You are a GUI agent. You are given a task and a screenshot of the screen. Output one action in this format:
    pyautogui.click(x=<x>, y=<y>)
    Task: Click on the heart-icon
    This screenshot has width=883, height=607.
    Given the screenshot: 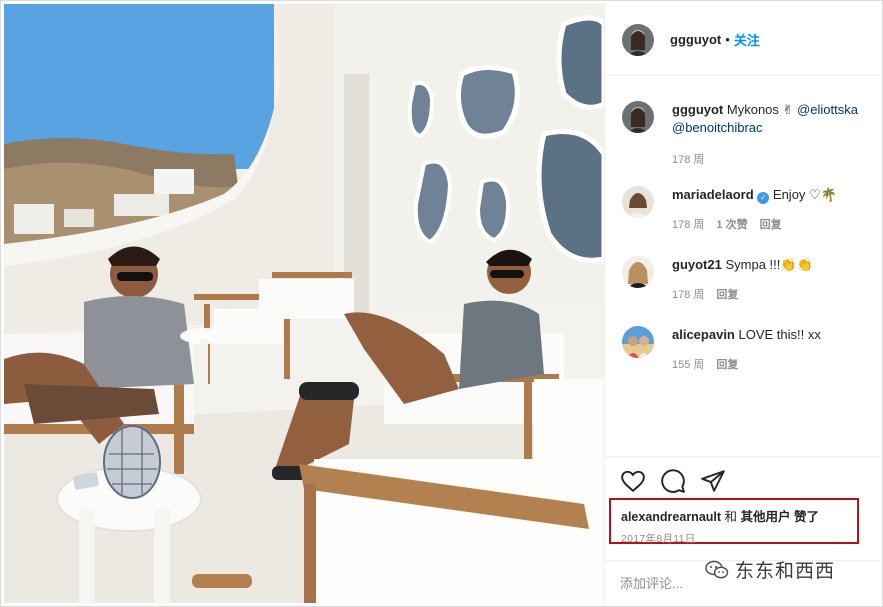 What is the action you would take?
    pyautogui.click(x=633, y=481)
    